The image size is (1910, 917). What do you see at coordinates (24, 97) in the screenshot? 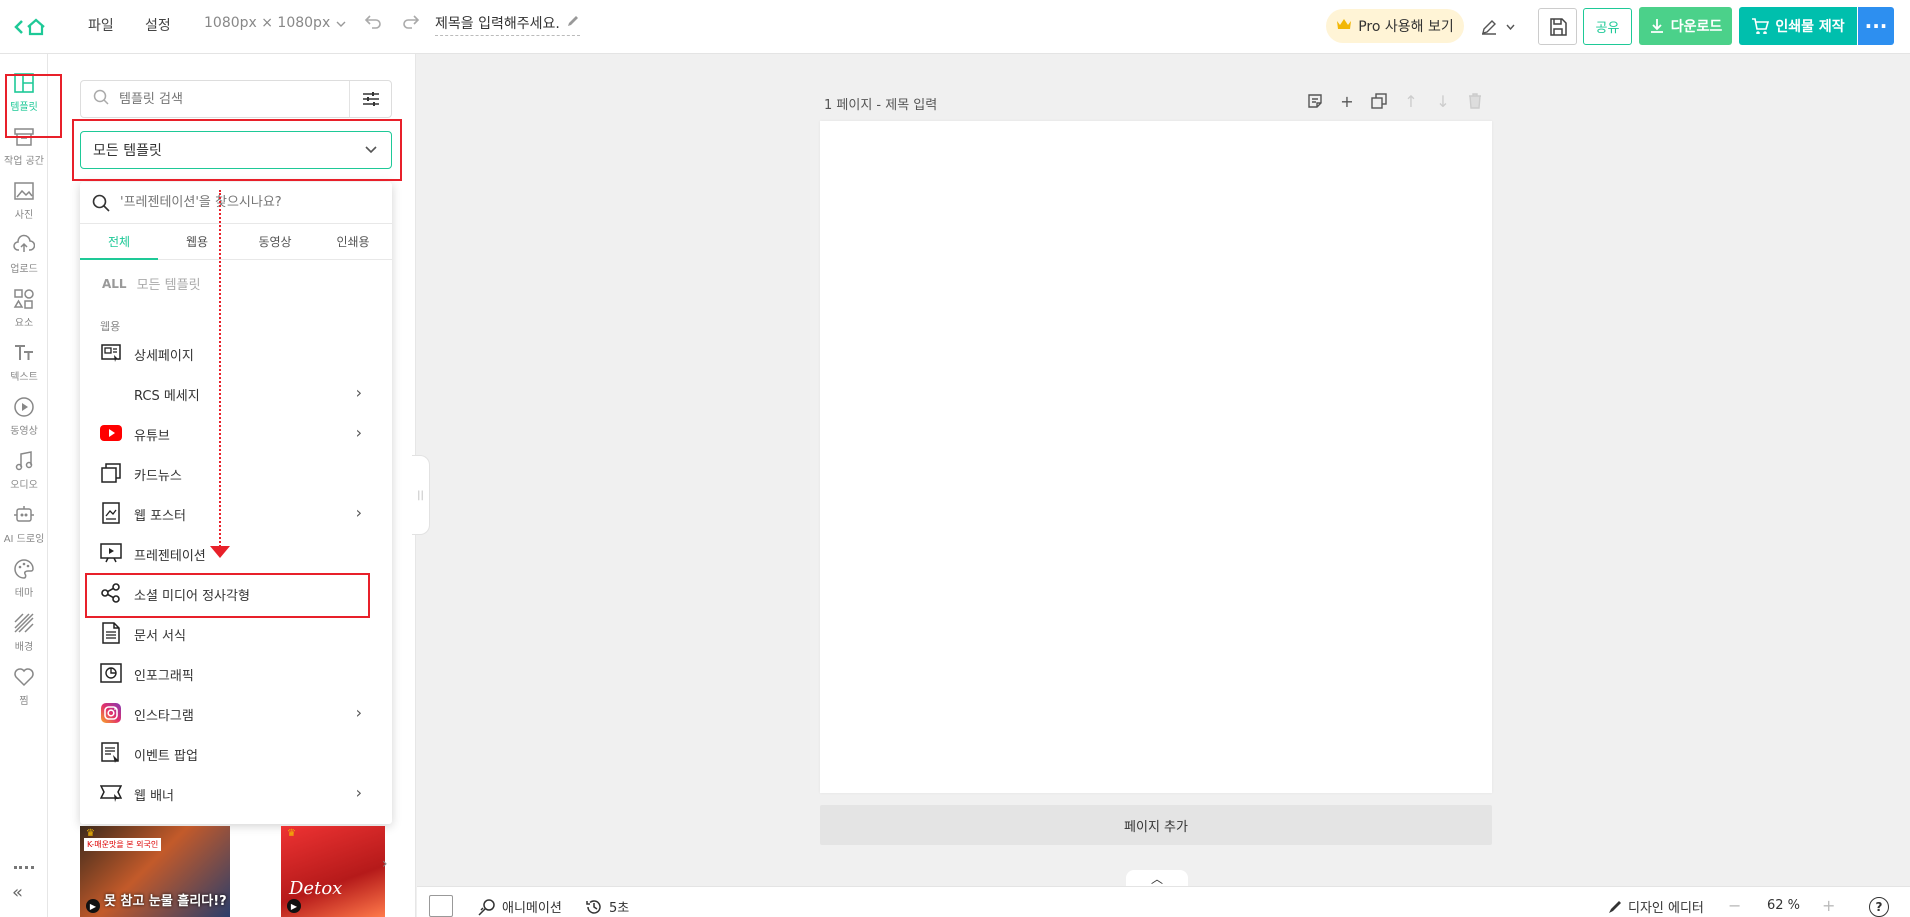
I see `sidebar-item-templates: 템플릿` at bounding box center [24, 97].